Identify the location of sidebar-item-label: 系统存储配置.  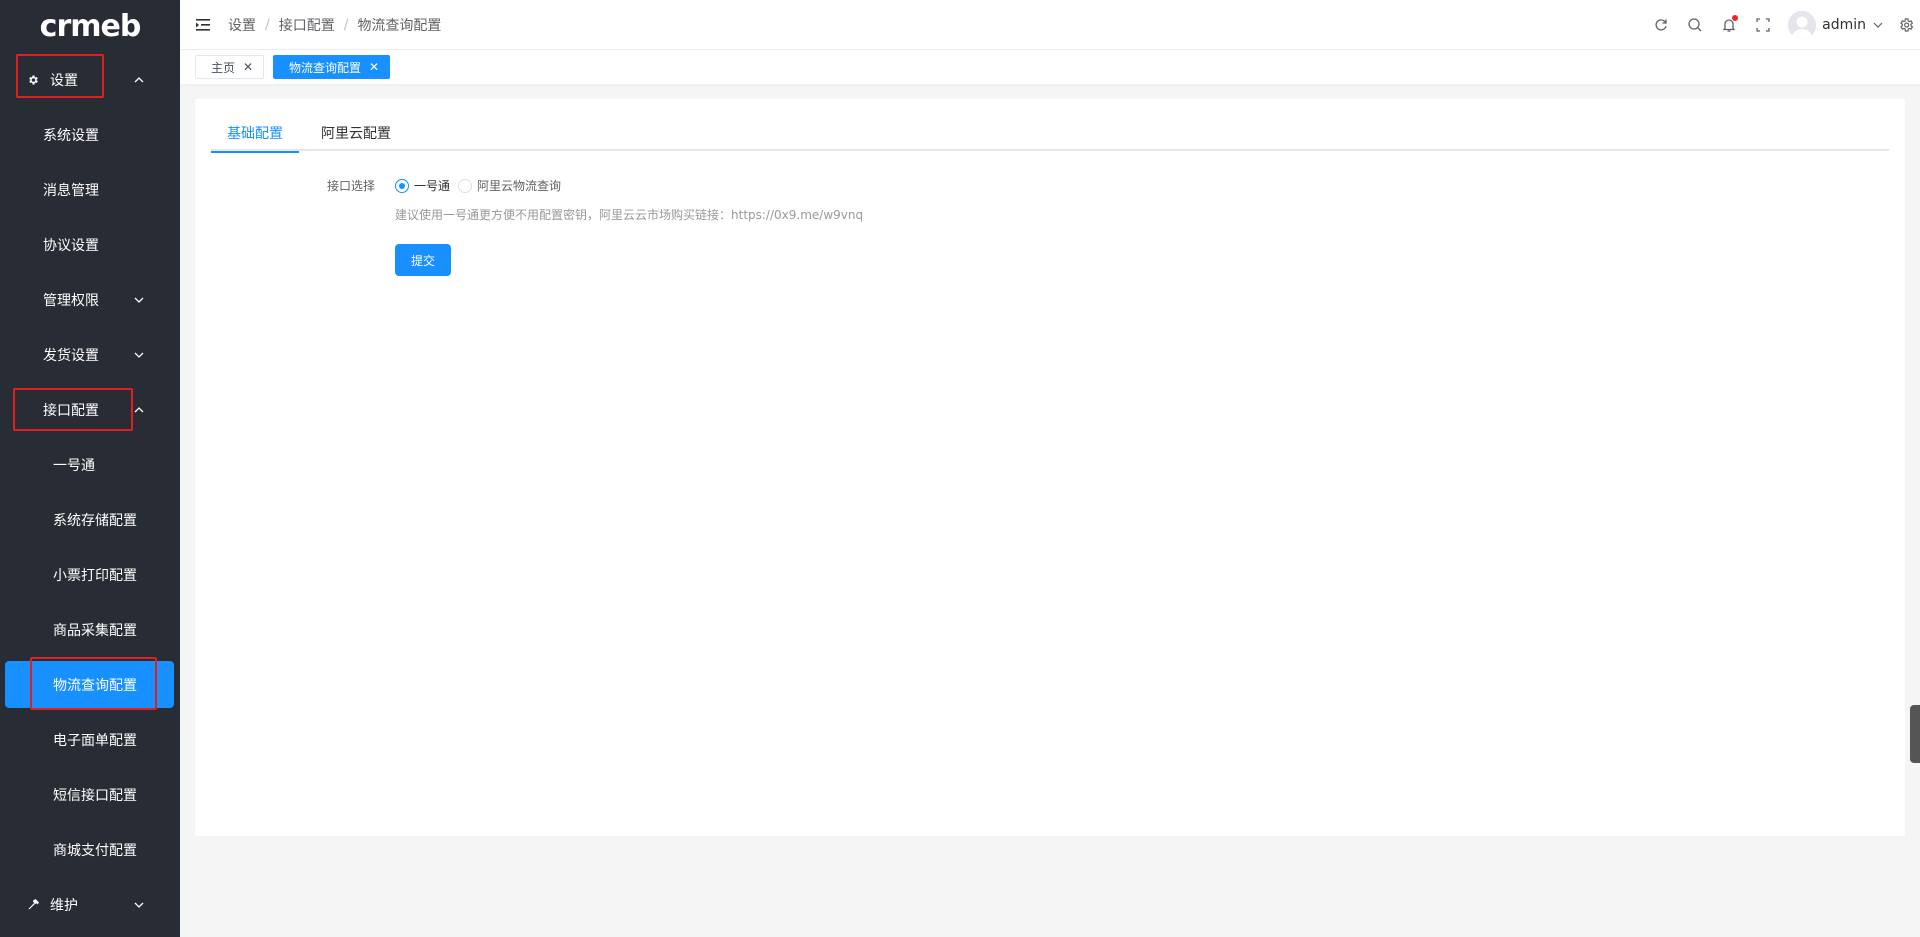
(95, 520).